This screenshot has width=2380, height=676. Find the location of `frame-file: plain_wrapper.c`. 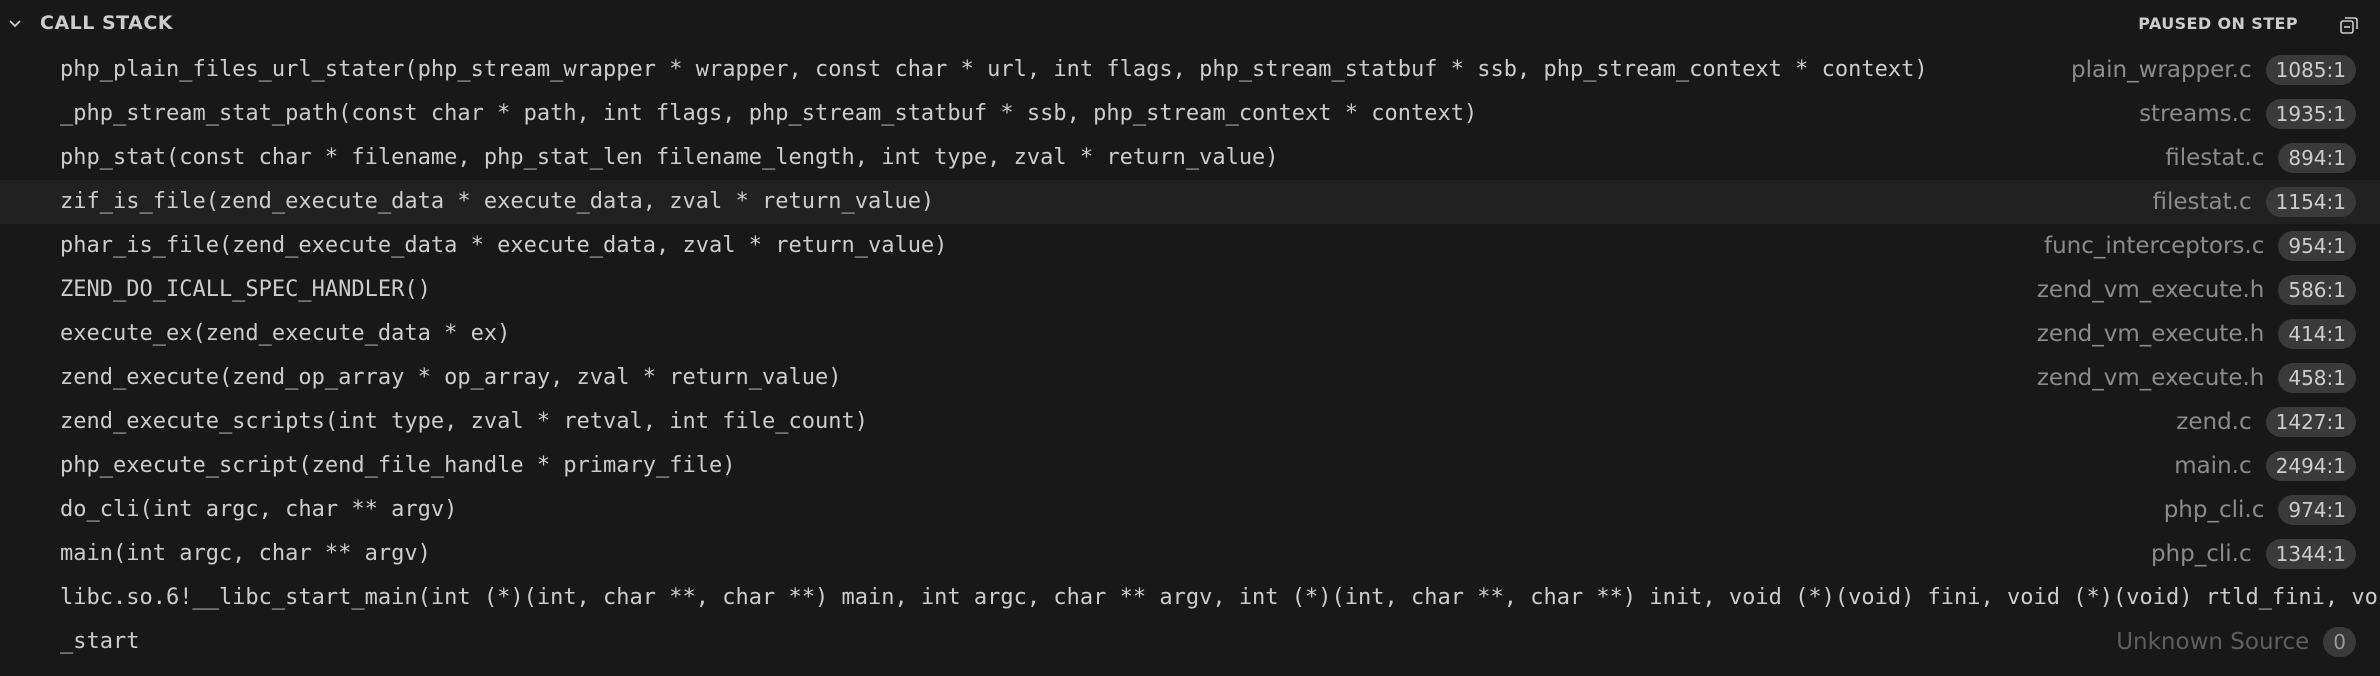

frame-file: plain_wrapper.c is located at coordinates (2161, 70).